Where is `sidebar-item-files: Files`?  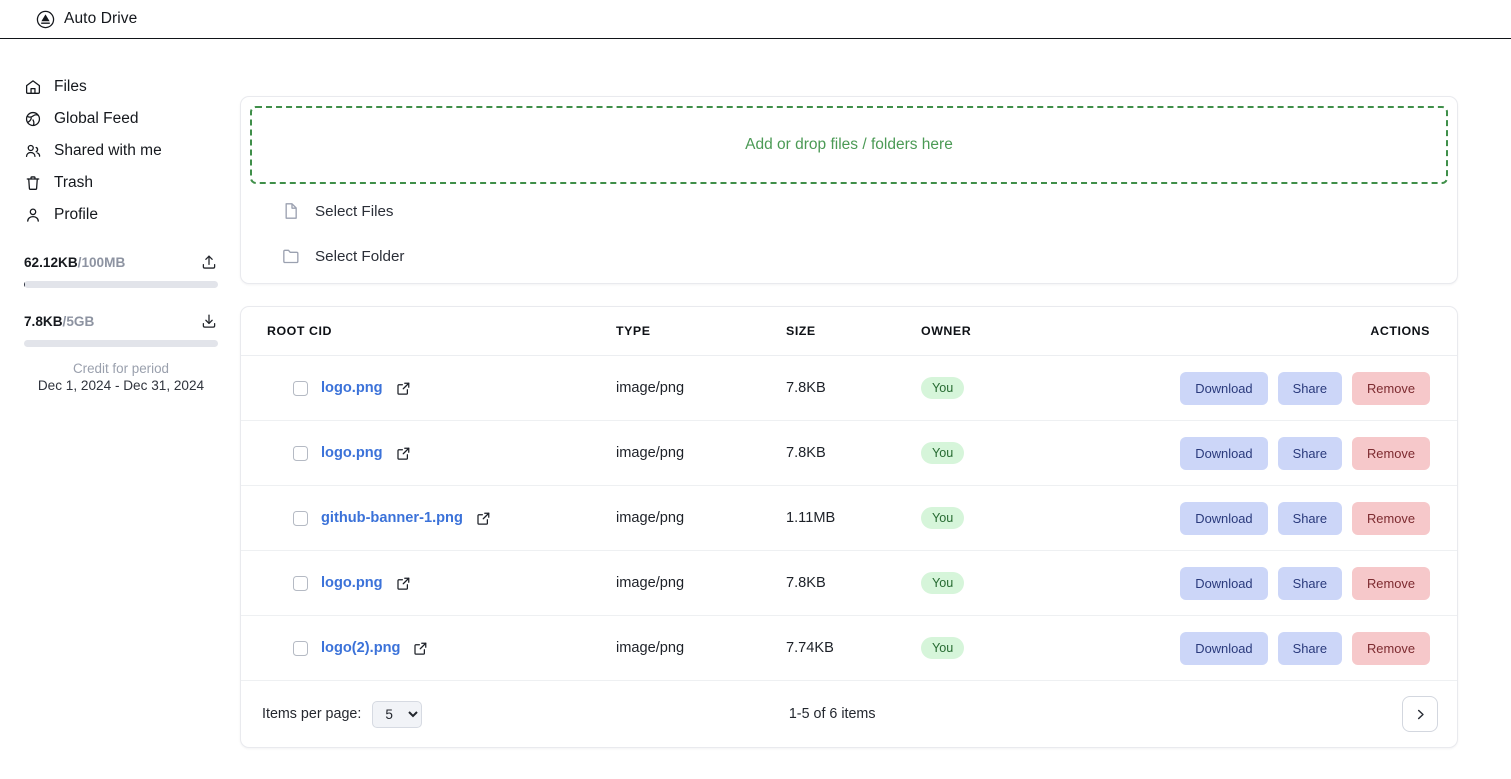 sidebar-item-files: Files is located at coordinates (120, 87).